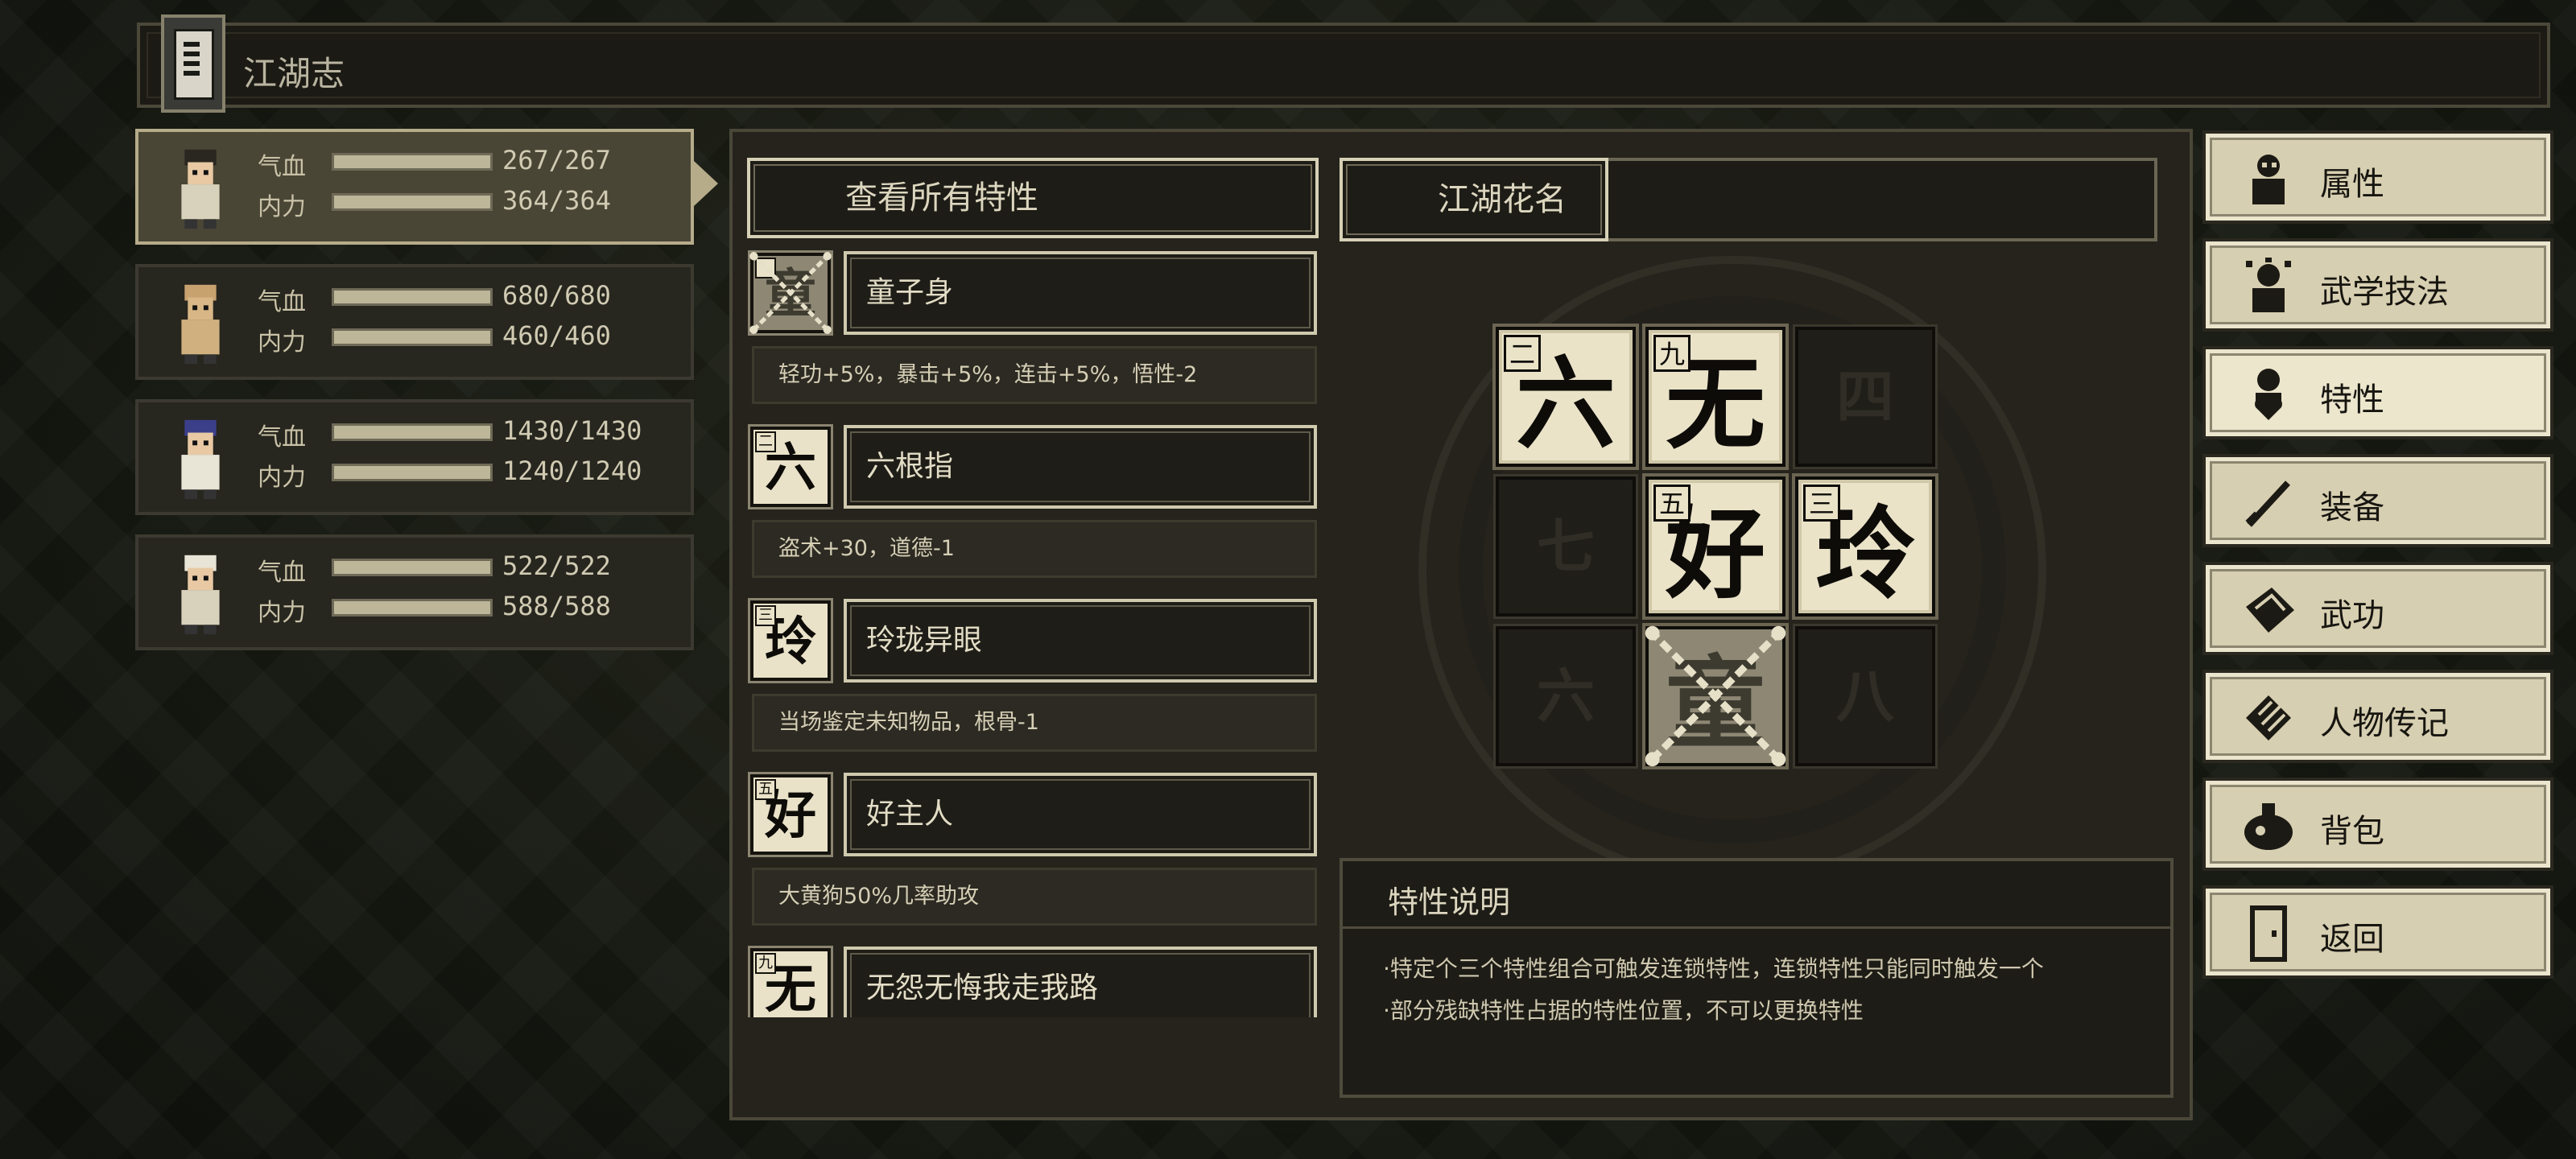  I want to click on heart-person-icon, so click(2268, 394).